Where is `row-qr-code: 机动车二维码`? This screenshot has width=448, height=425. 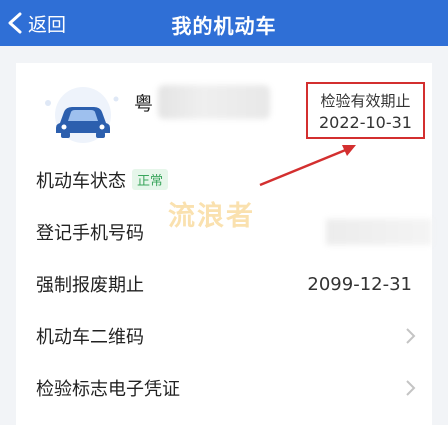 row-qr-code: 机动车二维码 is located at coordinates (224, 336).